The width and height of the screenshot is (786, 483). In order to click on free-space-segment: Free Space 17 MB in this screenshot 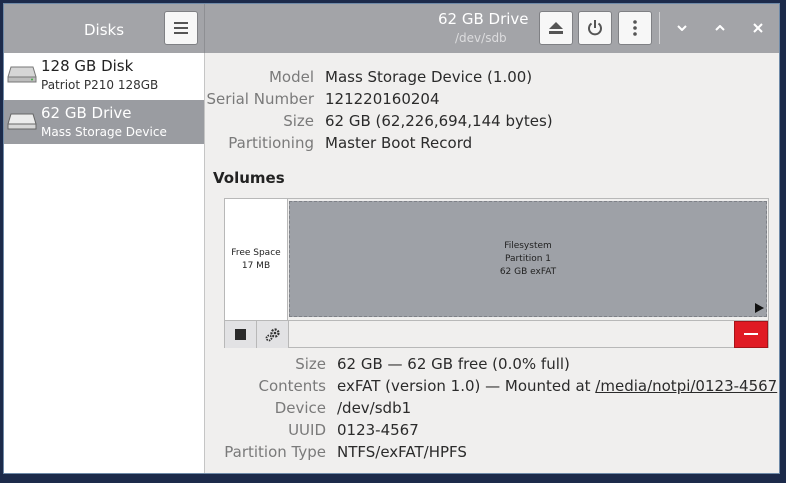, I will do `click(256, 259)`.